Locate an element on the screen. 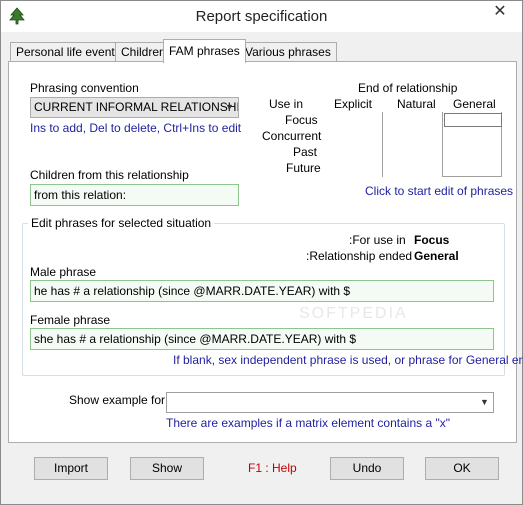 The height and width of the screenshot is (505, 523). title-bar: Report specification ✕ is located at coordinates (261, 16).